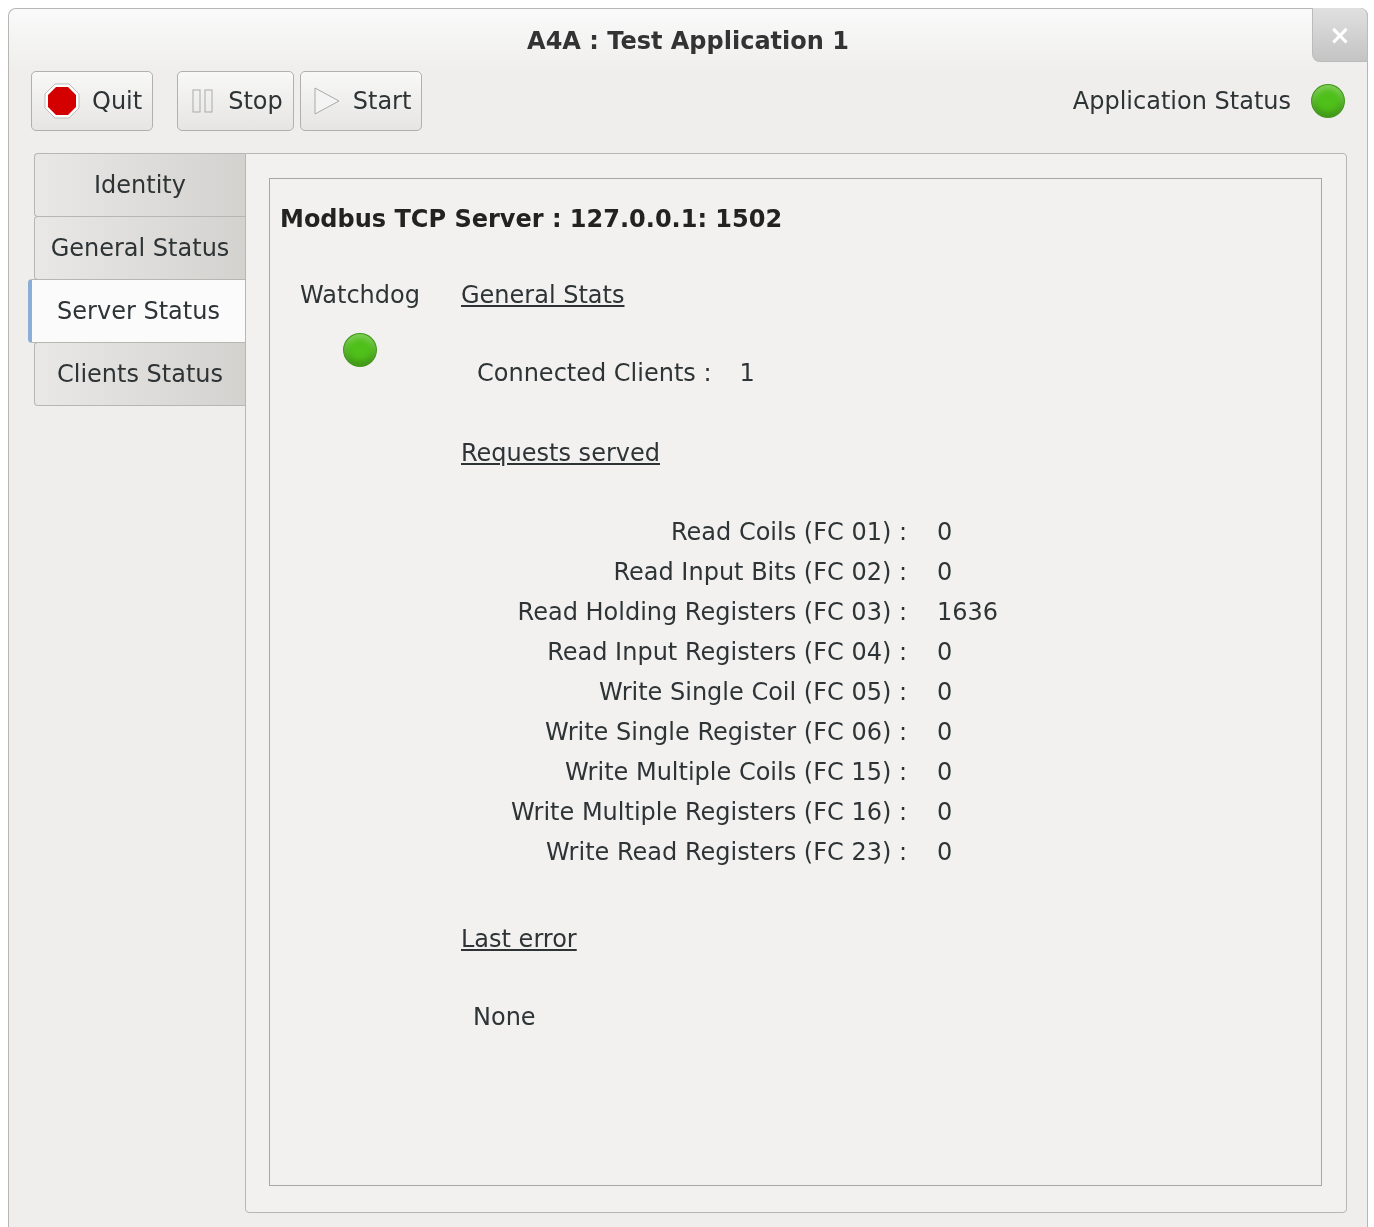 This screenshot has width=1374, height=1227. What do you see at coordinates (235, 101) in the screenshot?
I see `stop-button: Stop` at bounding box center [235, 101].